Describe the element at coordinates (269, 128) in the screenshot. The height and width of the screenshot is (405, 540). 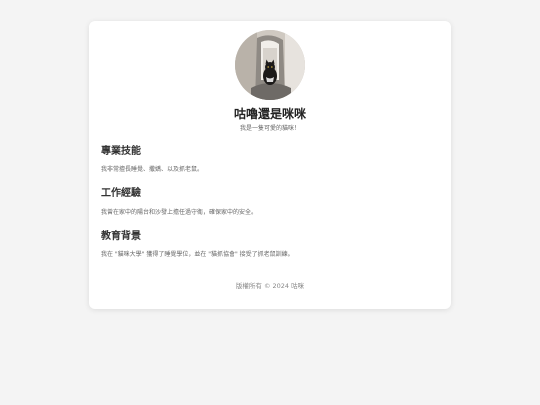
I see `profile-tagline: 我是一隻可愛的貓咪！` at that location.